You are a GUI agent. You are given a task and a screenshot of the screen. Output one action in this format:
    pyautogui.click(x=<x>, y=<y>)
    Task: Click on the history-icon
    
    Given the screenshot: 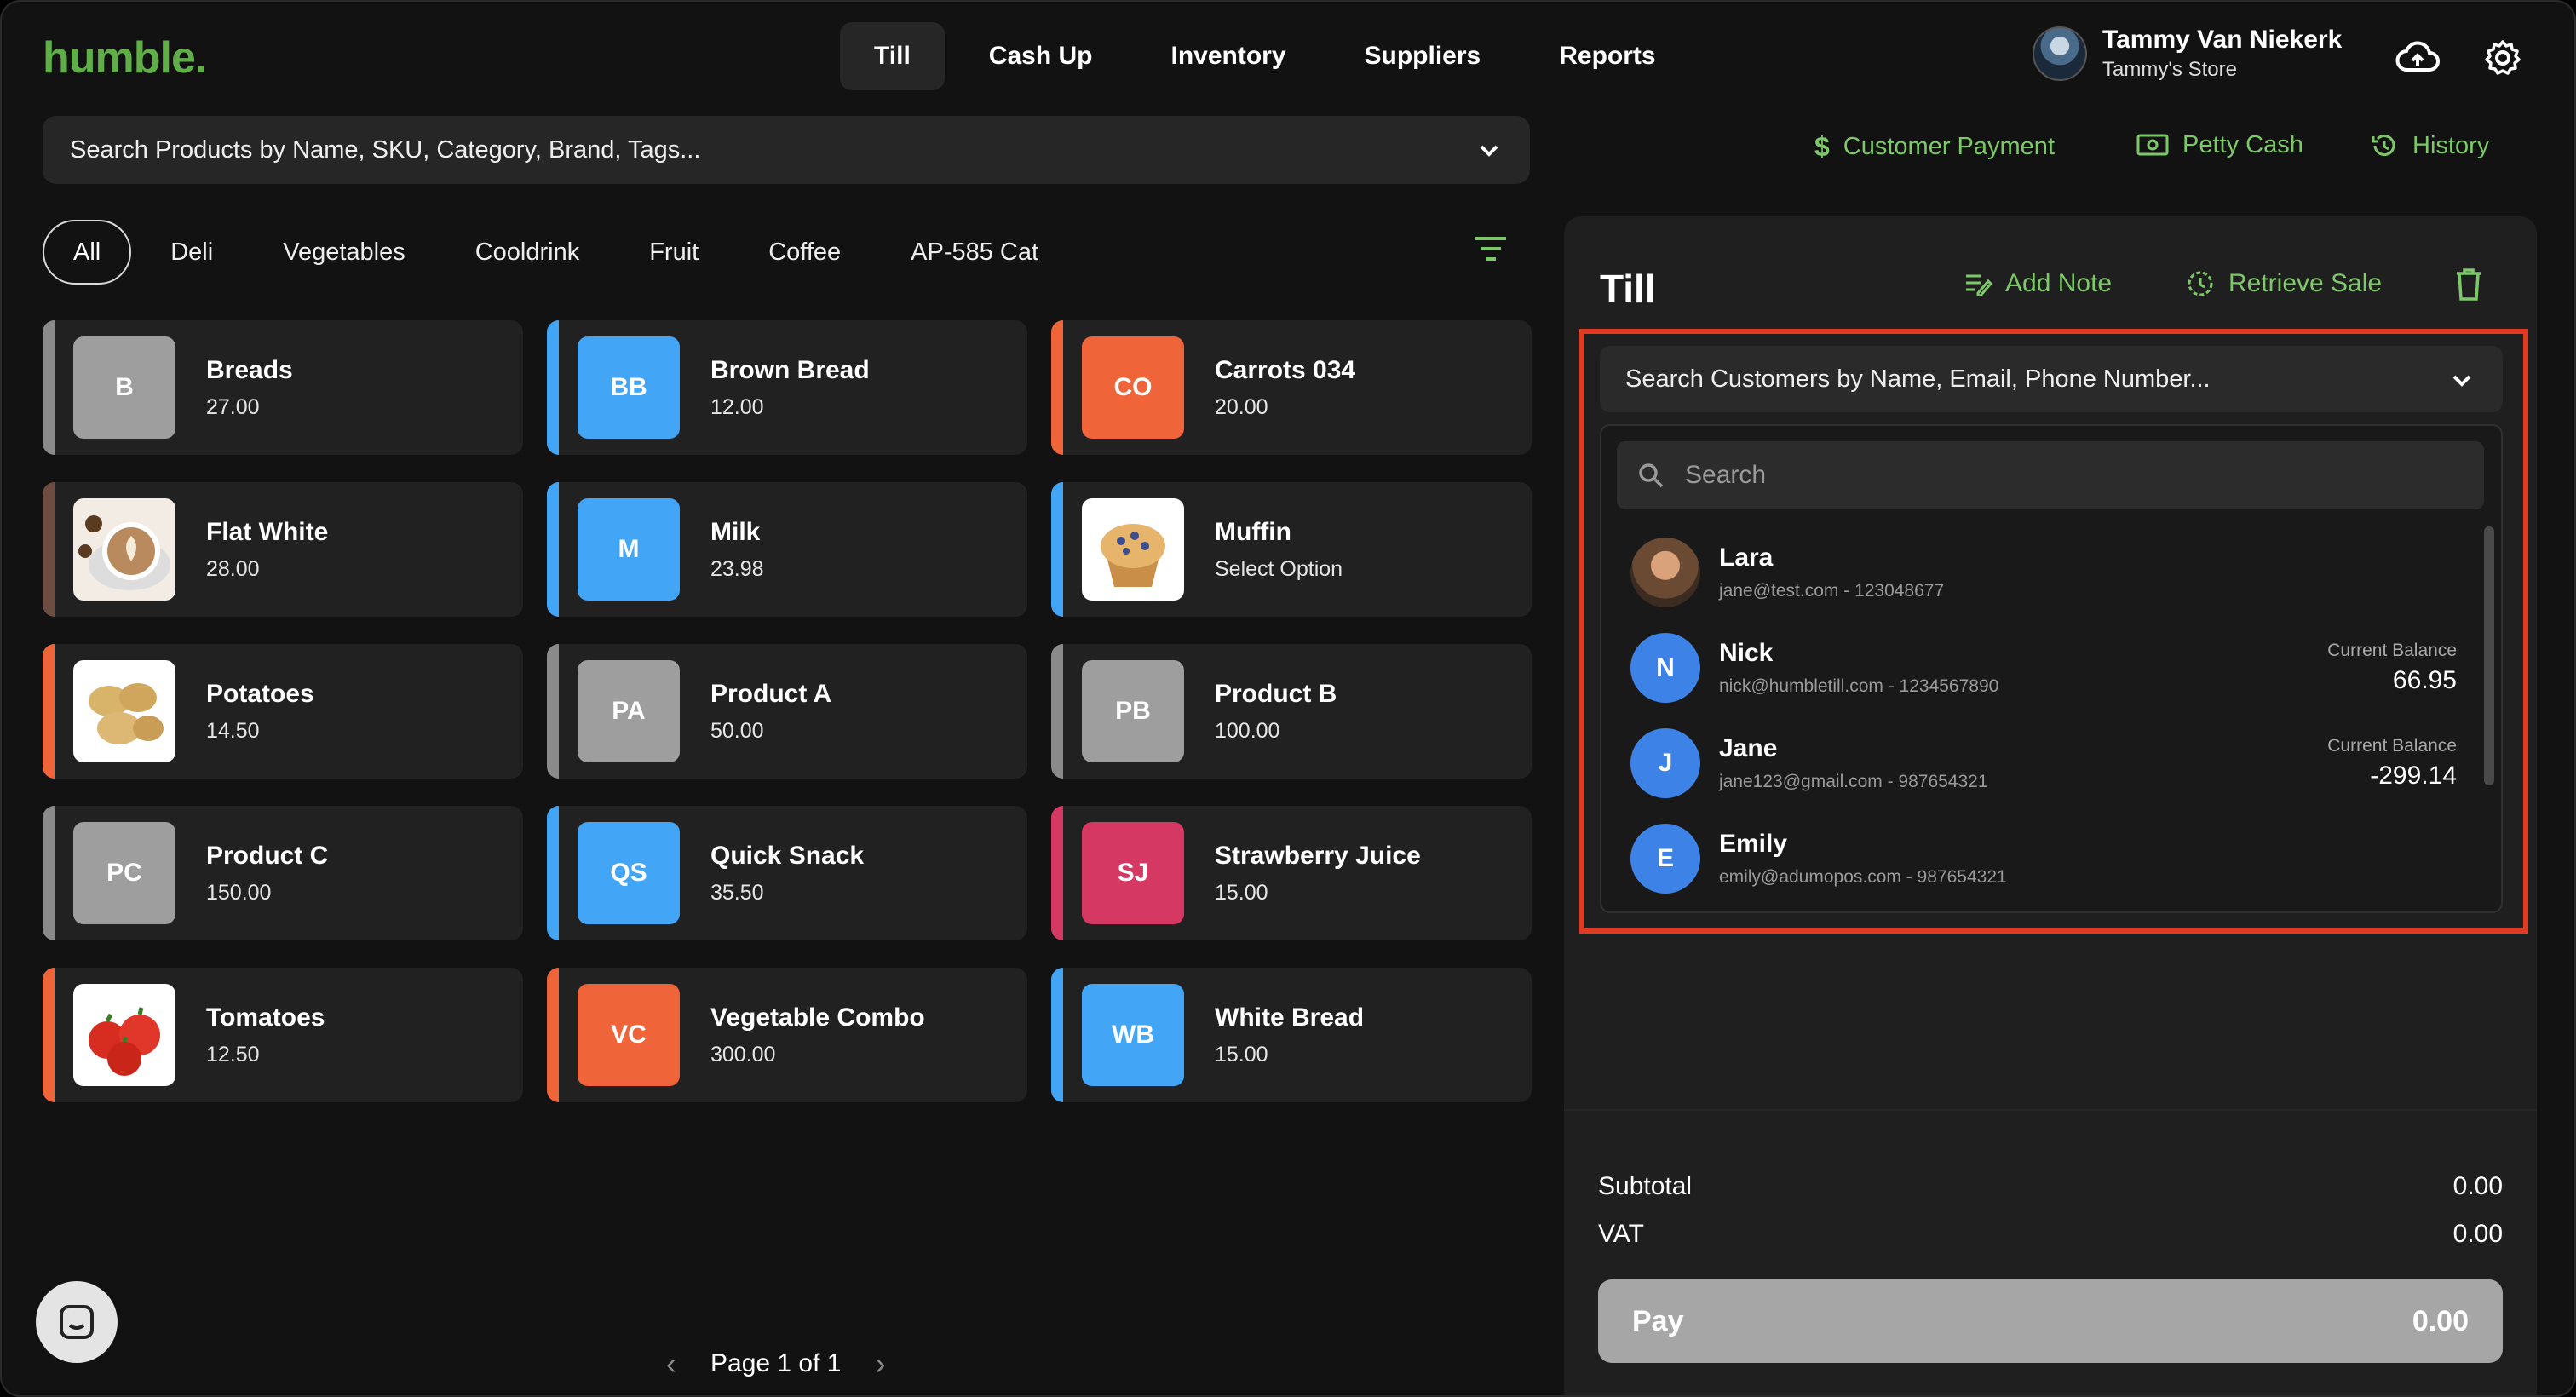 What is the action you would take?
    pyautogui.click(x=2383, y=146)
    